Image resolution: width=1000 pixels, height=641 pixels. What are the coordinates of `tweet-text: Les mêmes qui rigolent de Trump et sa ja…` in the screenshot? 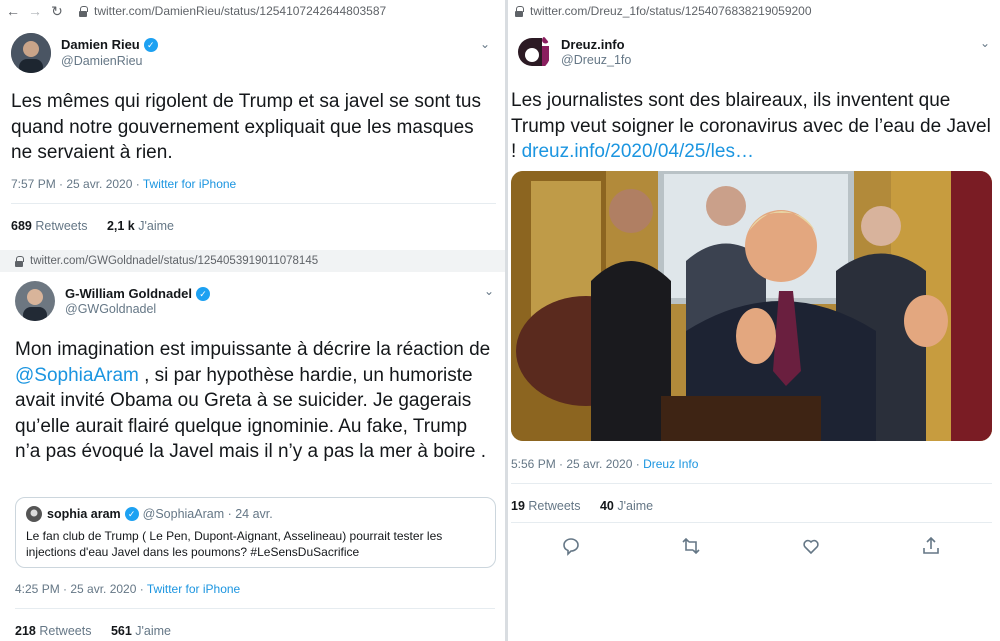 It's located at (246, 127).